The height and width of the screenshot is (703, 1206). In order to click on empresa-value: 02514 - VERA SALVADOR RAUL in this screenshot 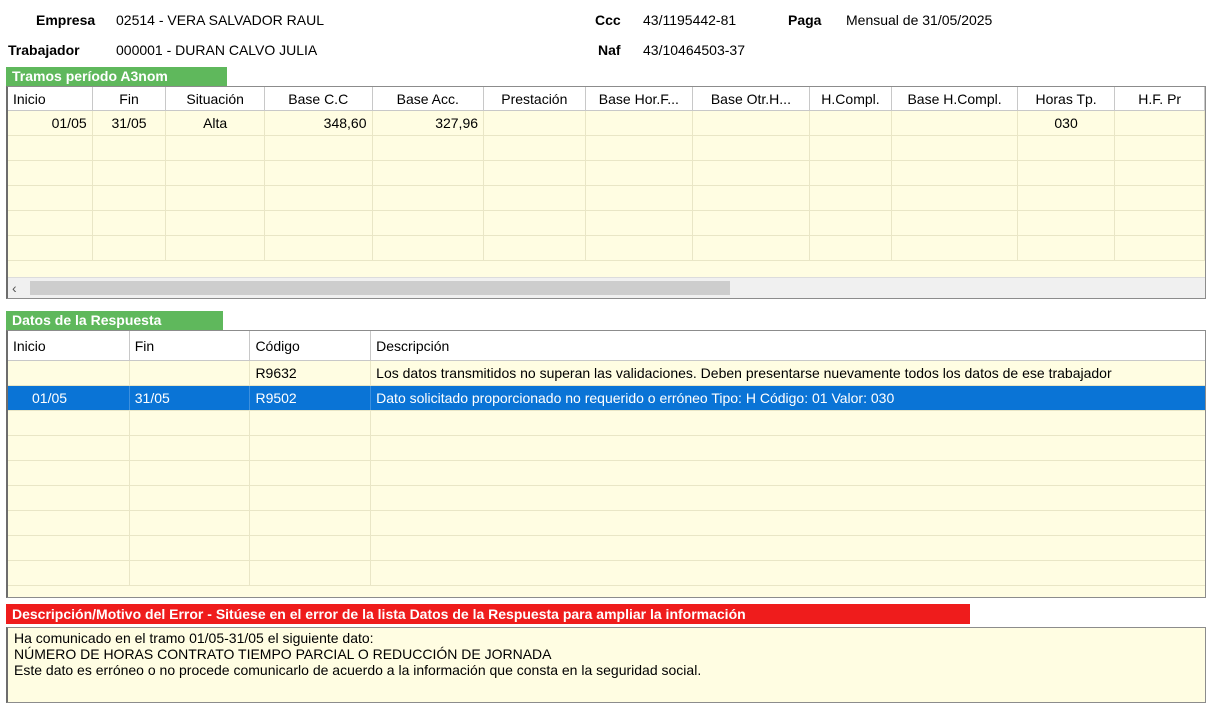, I will do `click(220, 20)`.